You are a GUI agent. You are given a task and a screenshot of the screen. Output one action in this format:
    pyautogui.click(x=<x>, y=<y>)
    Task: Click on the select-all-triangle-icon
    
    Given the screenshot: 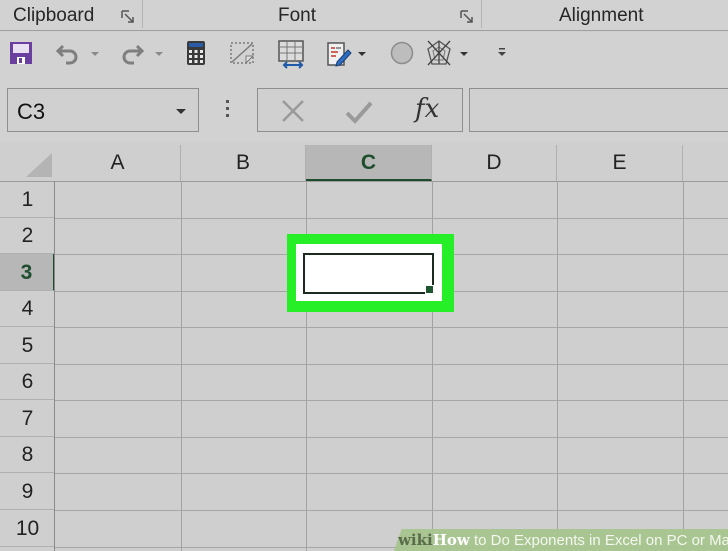 What is the action you would take?
    pyautogui.click(x=39, y=165)
    